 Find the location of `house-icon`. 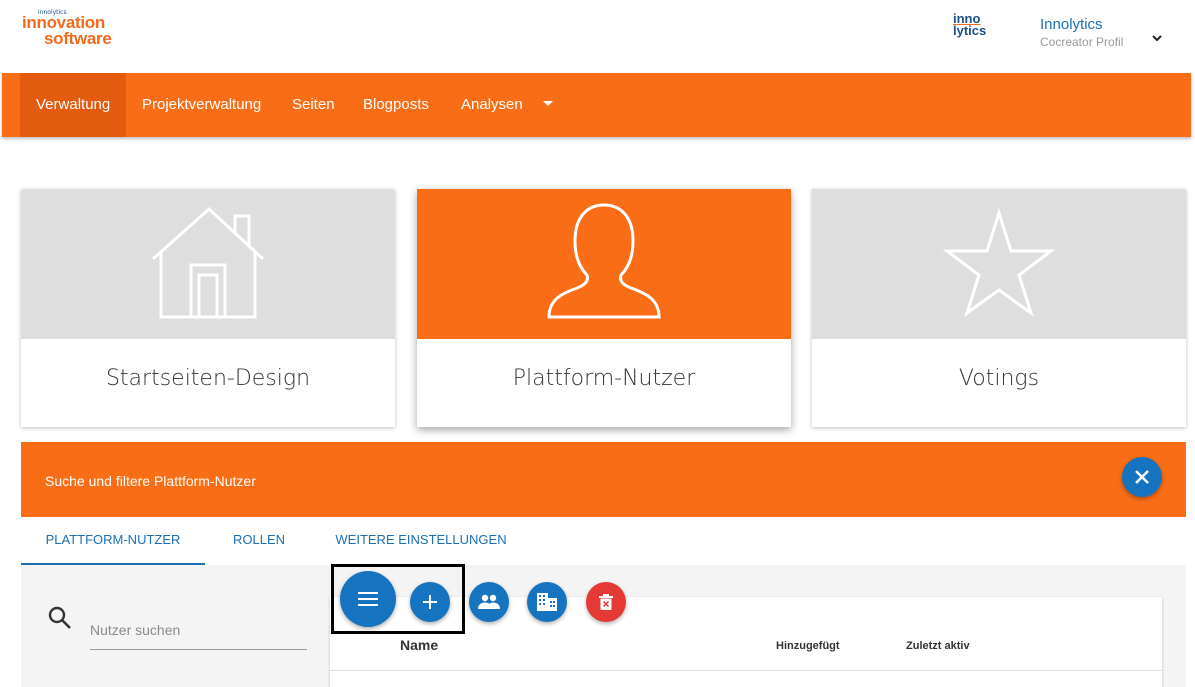

house-icon is located at coordinates (208, 262).